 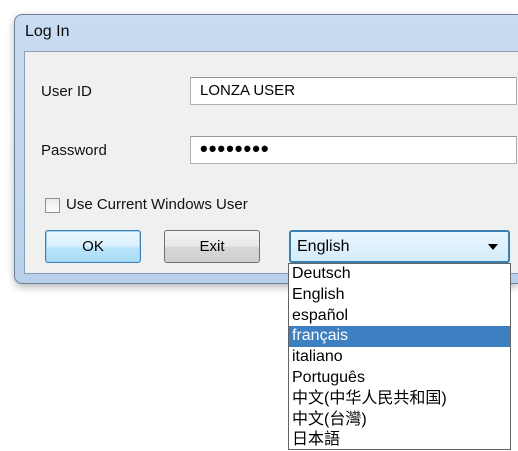 I want to click on language-select: English, so click(x=399, y=246).